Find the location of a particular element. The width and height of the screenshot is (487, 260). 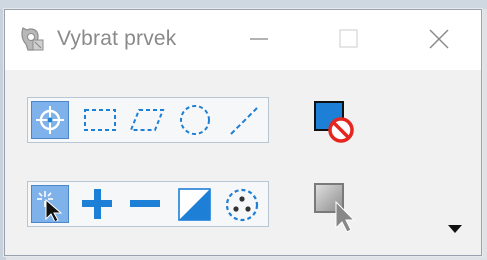

line-select-icon is located at coordinates (241, 120).